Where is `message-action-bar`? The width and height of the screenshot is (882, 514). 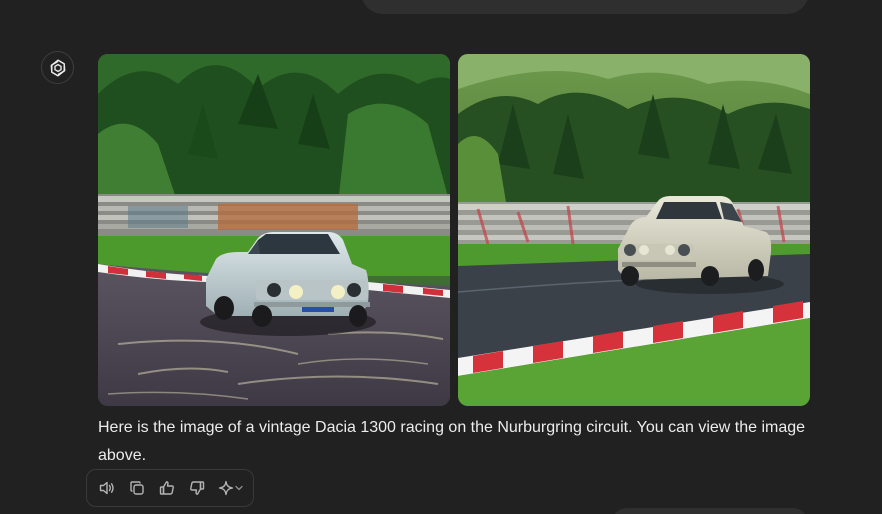
message-action-bar is located at coordinates (170, 488).